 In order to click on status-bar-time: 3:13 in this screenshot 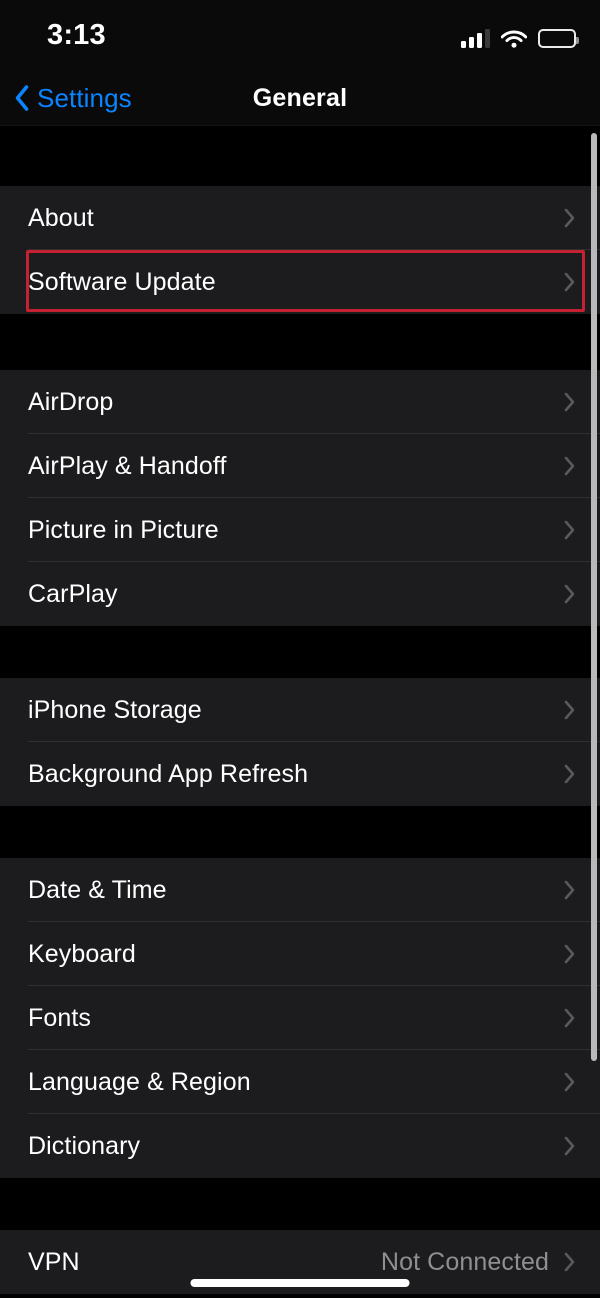, I will do `click(76, 35)`.